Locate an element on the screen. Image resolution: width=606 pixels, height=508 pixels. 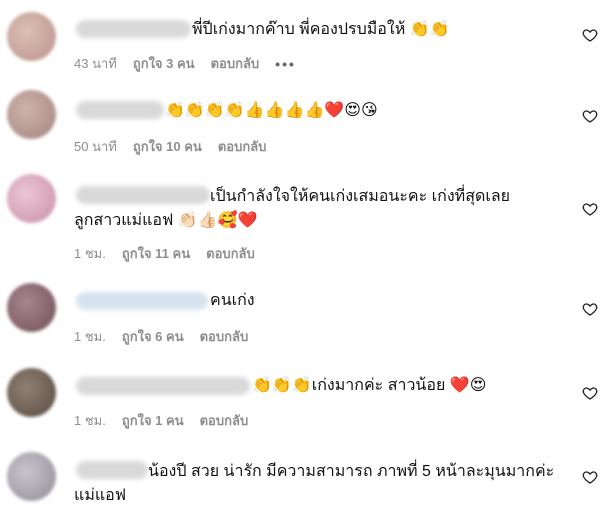
comment-meta: 50 นาที ถูกใจ 10 คน ตอบกลับ is located at coordinates (170, 146).